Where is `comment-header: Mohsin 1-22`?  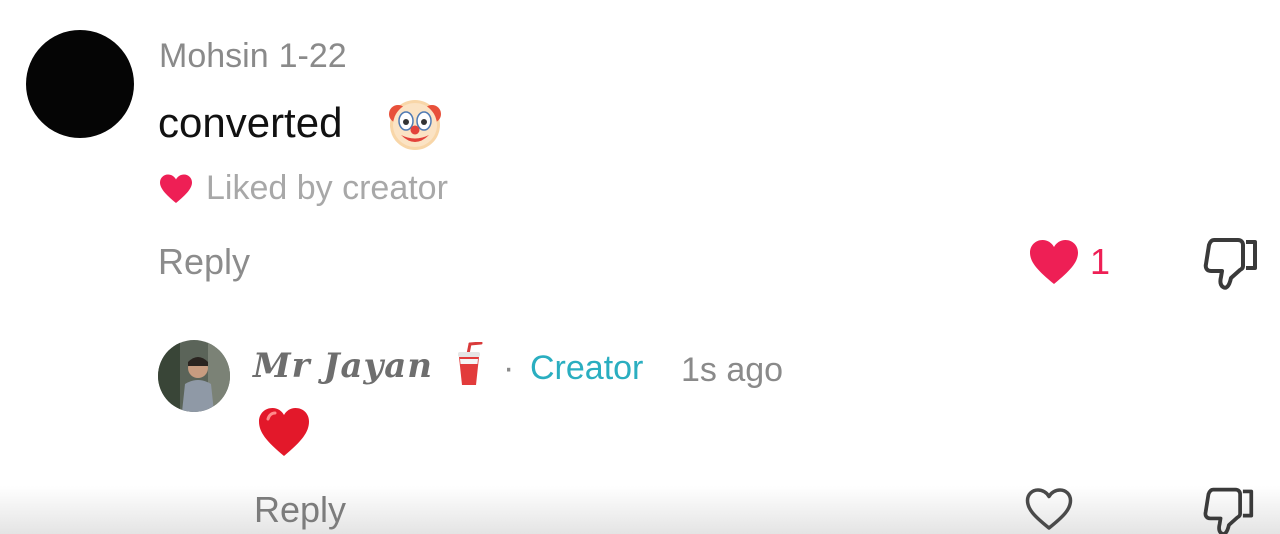
comment-header: Mohsin 1-22 is located at coordinates (253, 56).